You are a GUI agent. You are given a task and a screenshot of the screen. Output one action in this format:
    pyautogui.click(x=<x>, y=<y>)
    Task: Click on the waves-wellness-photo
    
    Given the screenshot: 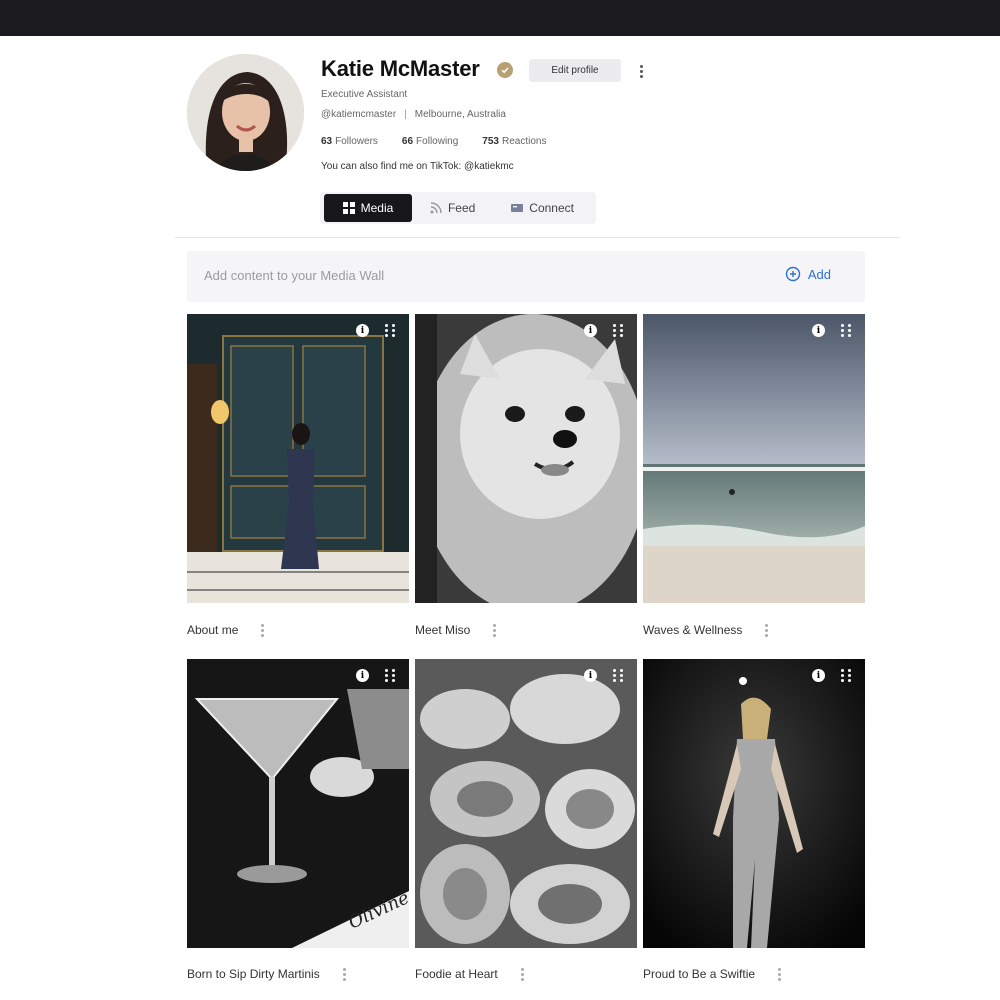 What is the action you would take?
    pyautogui.click(x=754, y=458)
    